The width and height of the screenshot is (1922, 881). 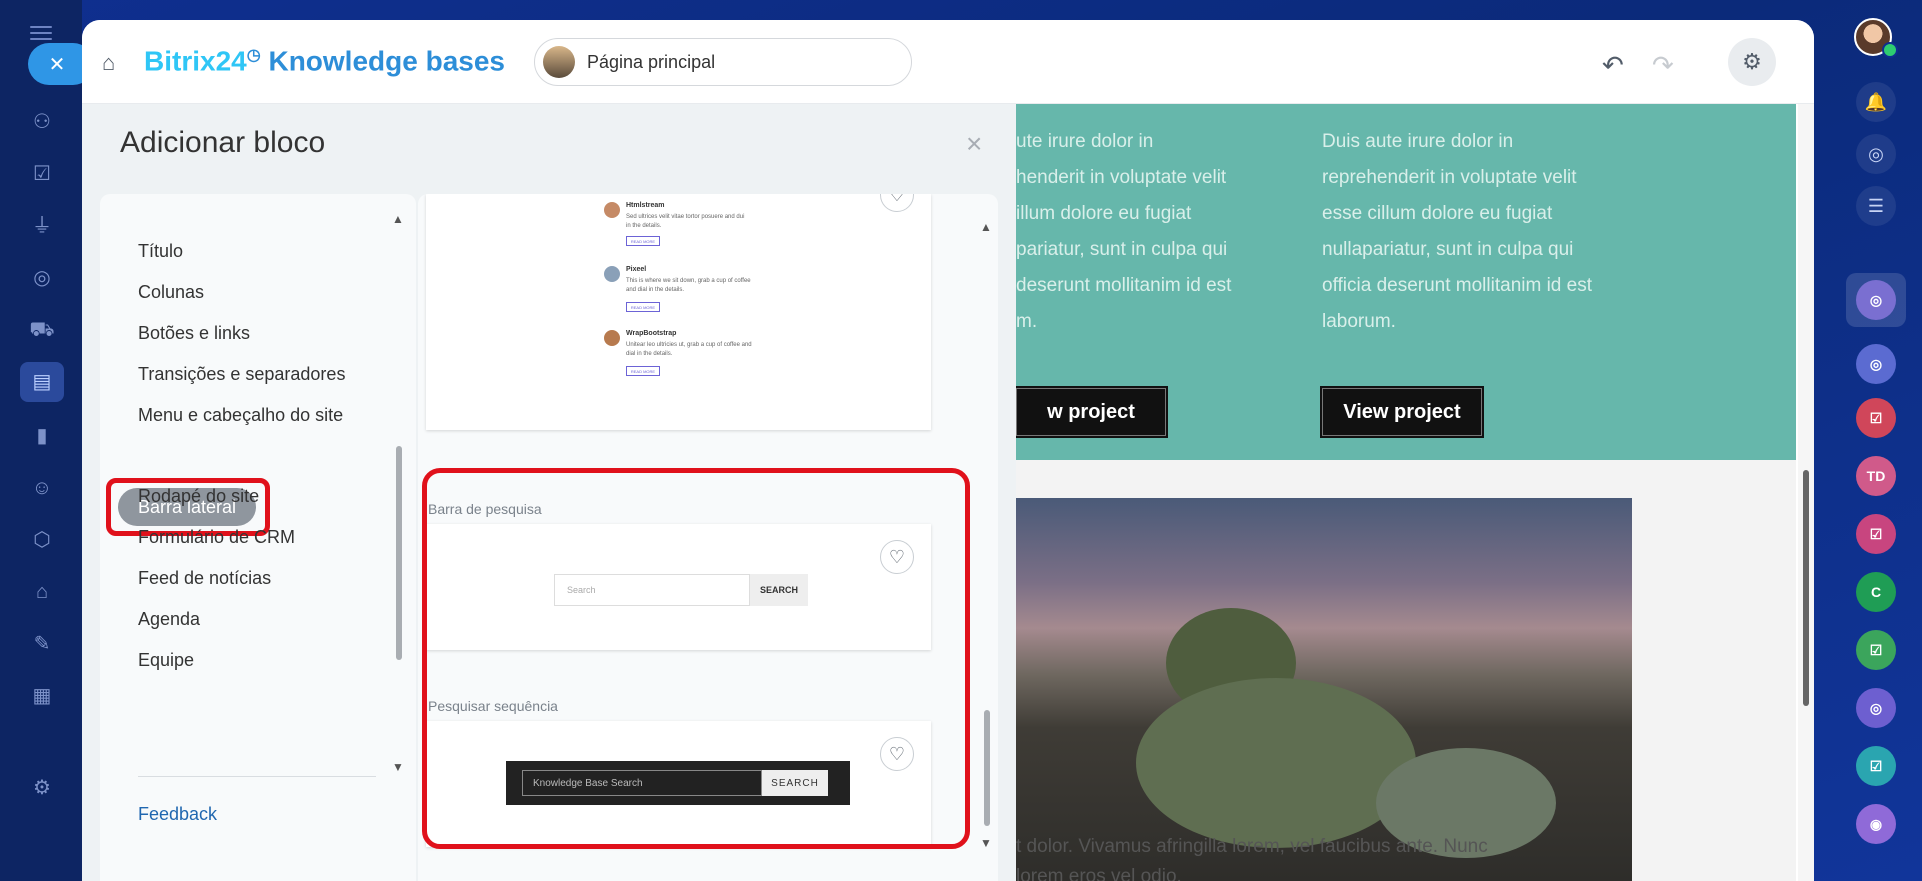 I want to click on category-botoes-links: Botões e links, so click(x=194, y=333).